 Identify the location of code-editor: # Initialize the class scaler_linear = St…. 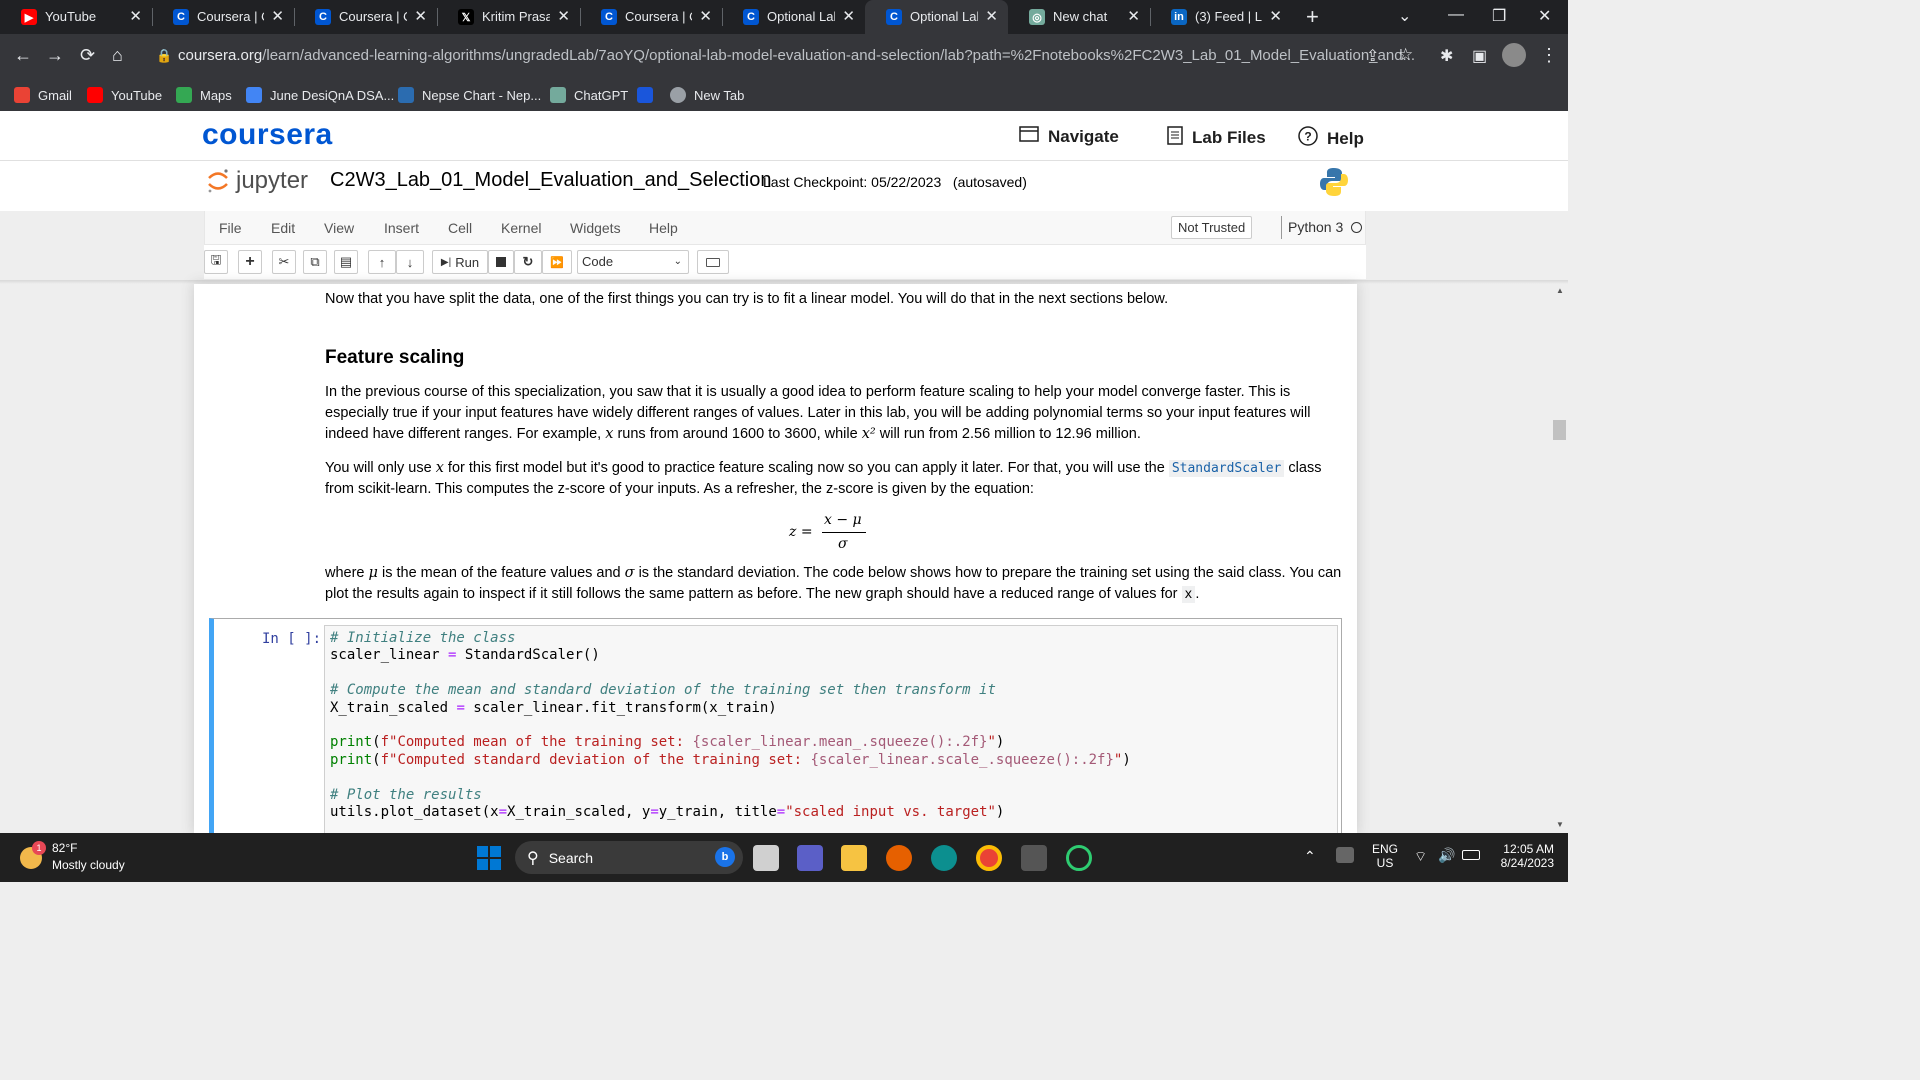
(831, 729).